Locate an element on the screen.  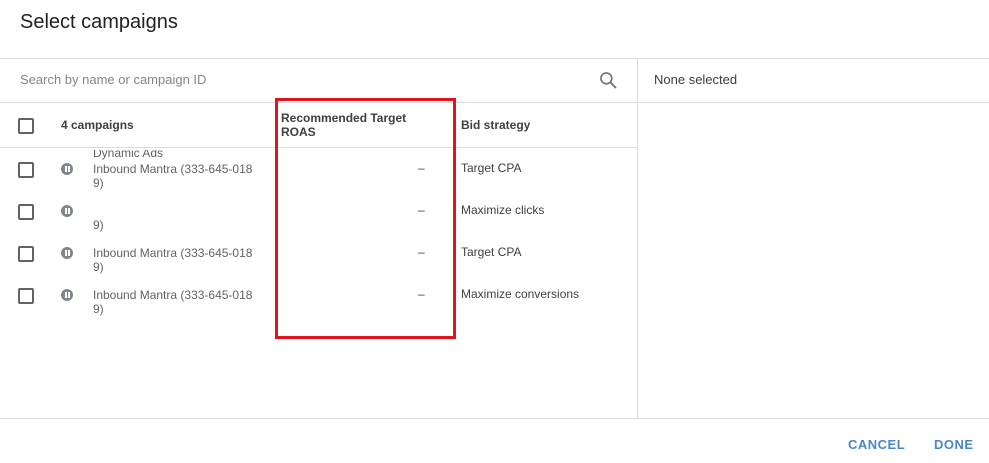
header-divider is located at coordinates (494, 58).